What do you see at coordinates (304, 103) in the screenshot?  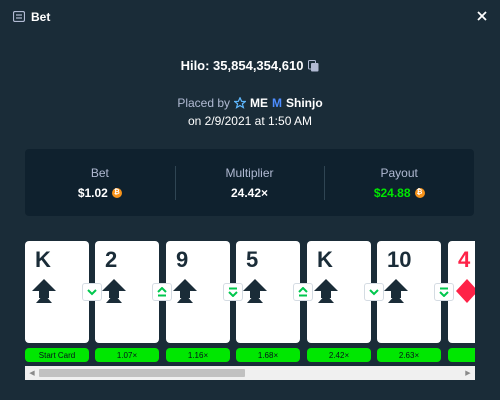 I see `user-display-name: Shinjo` at bounding box center [304, 103].